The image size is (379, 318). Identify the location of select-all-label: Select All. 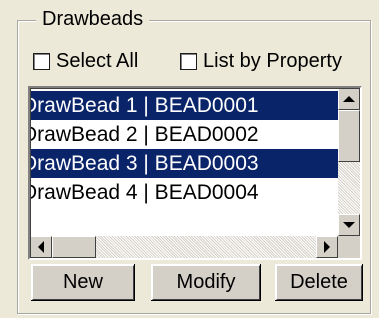
(97, 60).